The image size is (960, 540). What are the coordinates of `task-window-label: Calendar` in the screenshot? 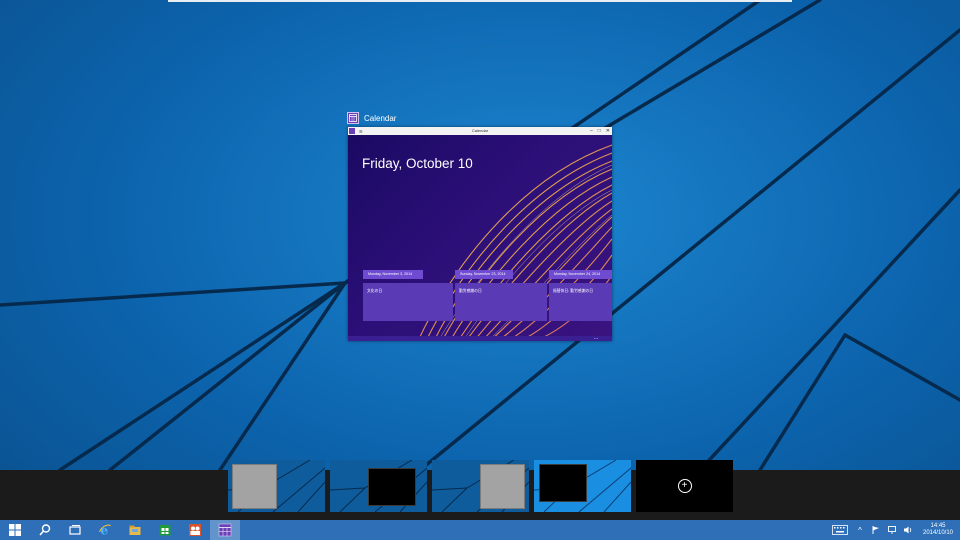 It's located at (371, 118).